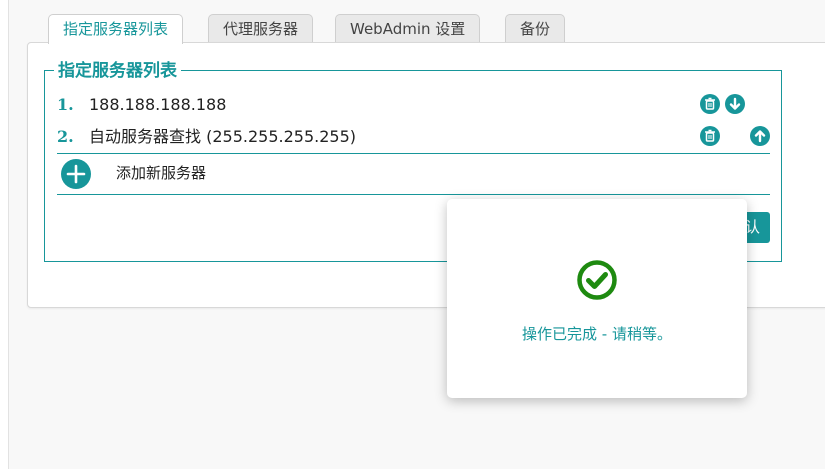 This screenshot has width=825, height=469. Describe the element at coordinates (65, 136) in the screenshot. I see `server-row-number: 2.` at that location.